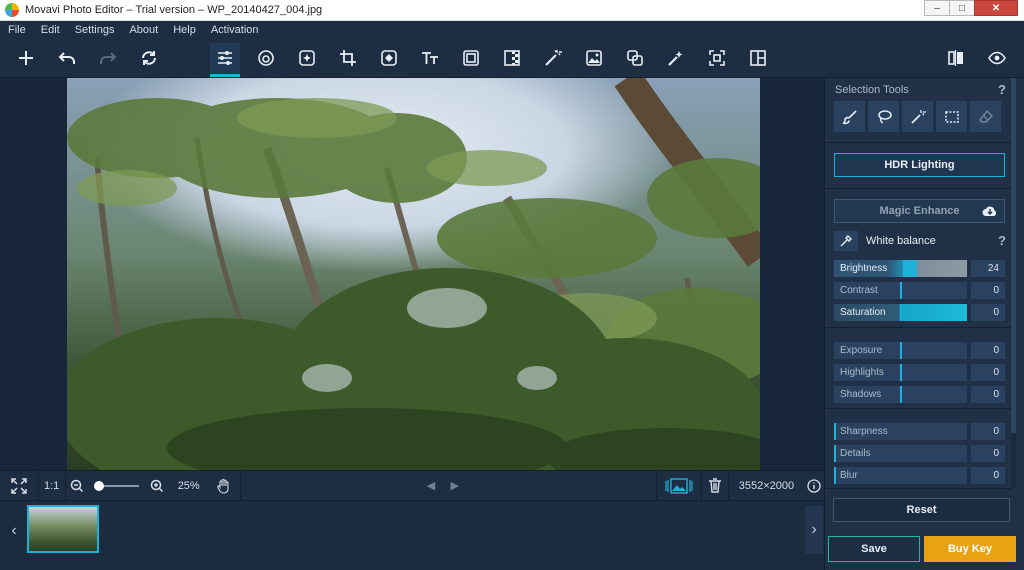  Describe the element at coordinates (1002, 240) in the screenshot. I see `white-balance-help-icon: ?` at that location.